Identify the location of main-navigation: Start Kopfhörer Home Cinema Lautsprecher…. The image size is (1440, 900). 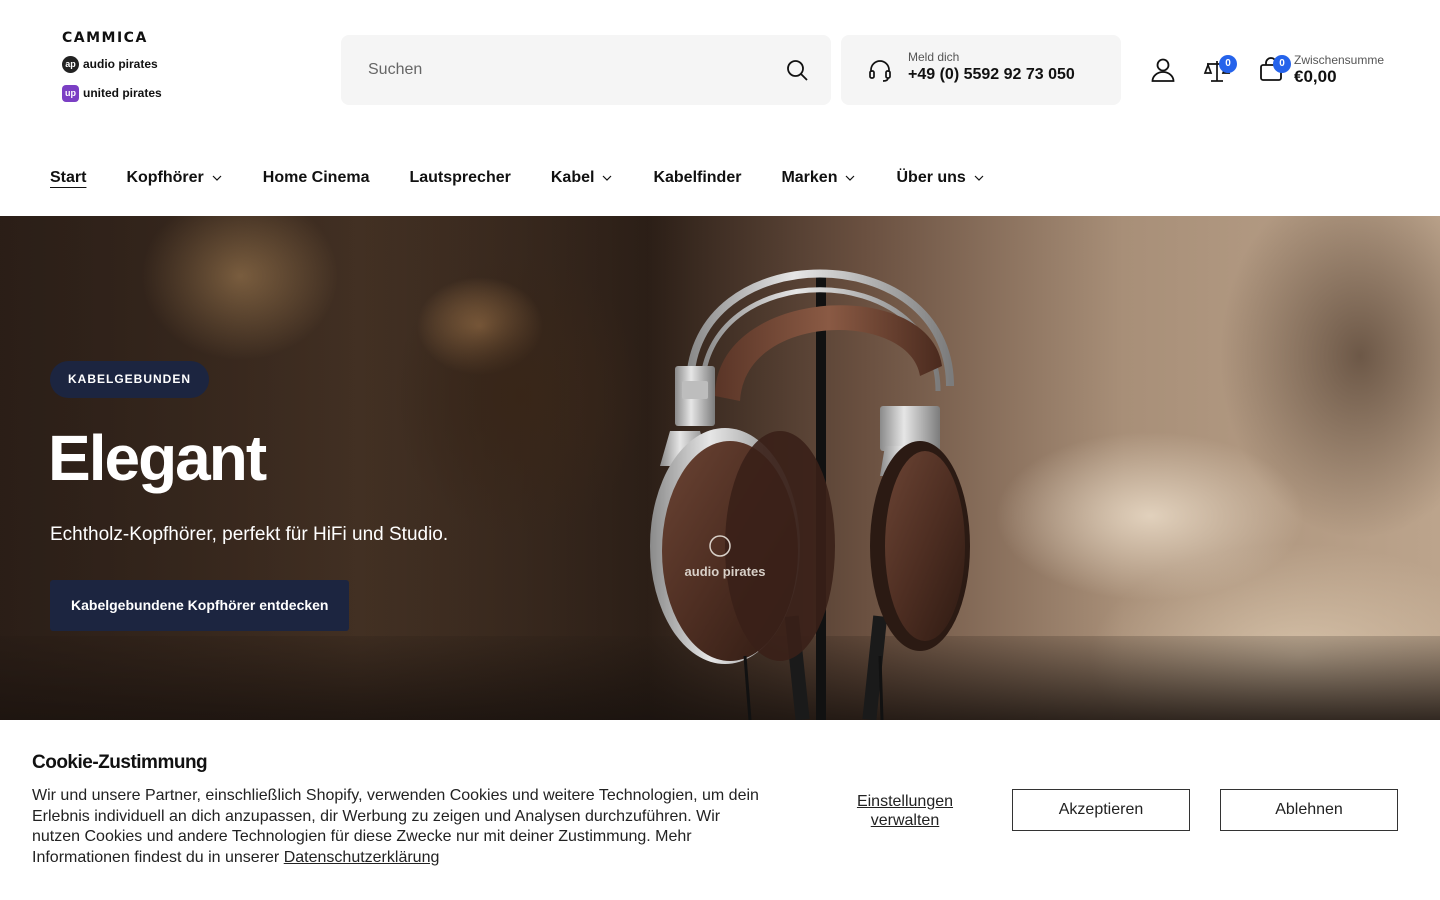
(537, 178).